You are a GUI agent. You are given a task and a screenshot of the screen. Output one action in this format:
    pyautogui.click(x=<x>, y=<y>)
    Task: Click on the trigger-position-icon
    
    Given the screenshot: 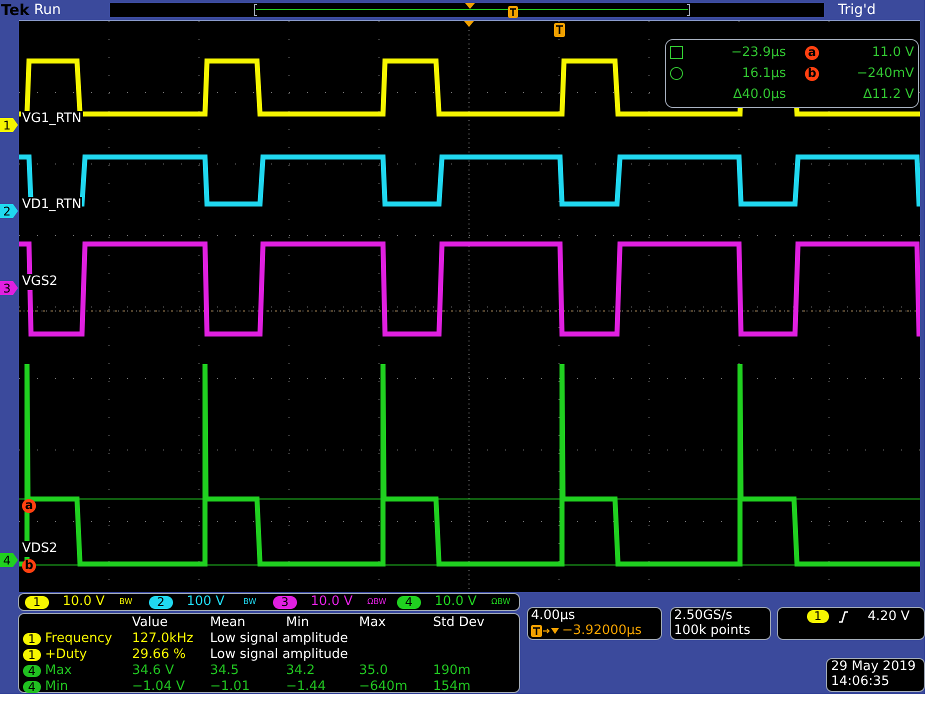 What is the action you would take?
    pyautogui.click(x=513, y=12)
    